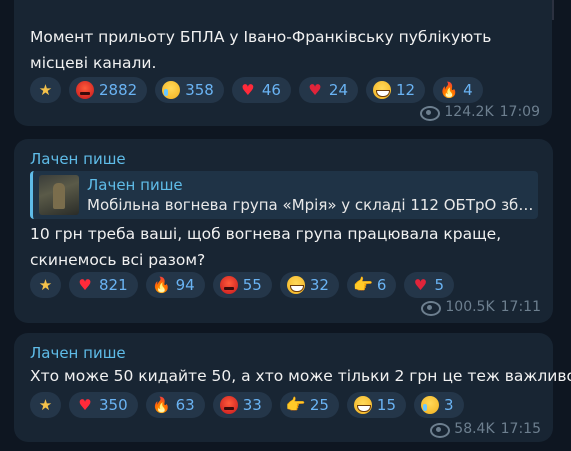 The image size is (571, 451). Describe the element at coordinates (449, 405) in the screenshot. I see `reaction-count: 3` at that location.